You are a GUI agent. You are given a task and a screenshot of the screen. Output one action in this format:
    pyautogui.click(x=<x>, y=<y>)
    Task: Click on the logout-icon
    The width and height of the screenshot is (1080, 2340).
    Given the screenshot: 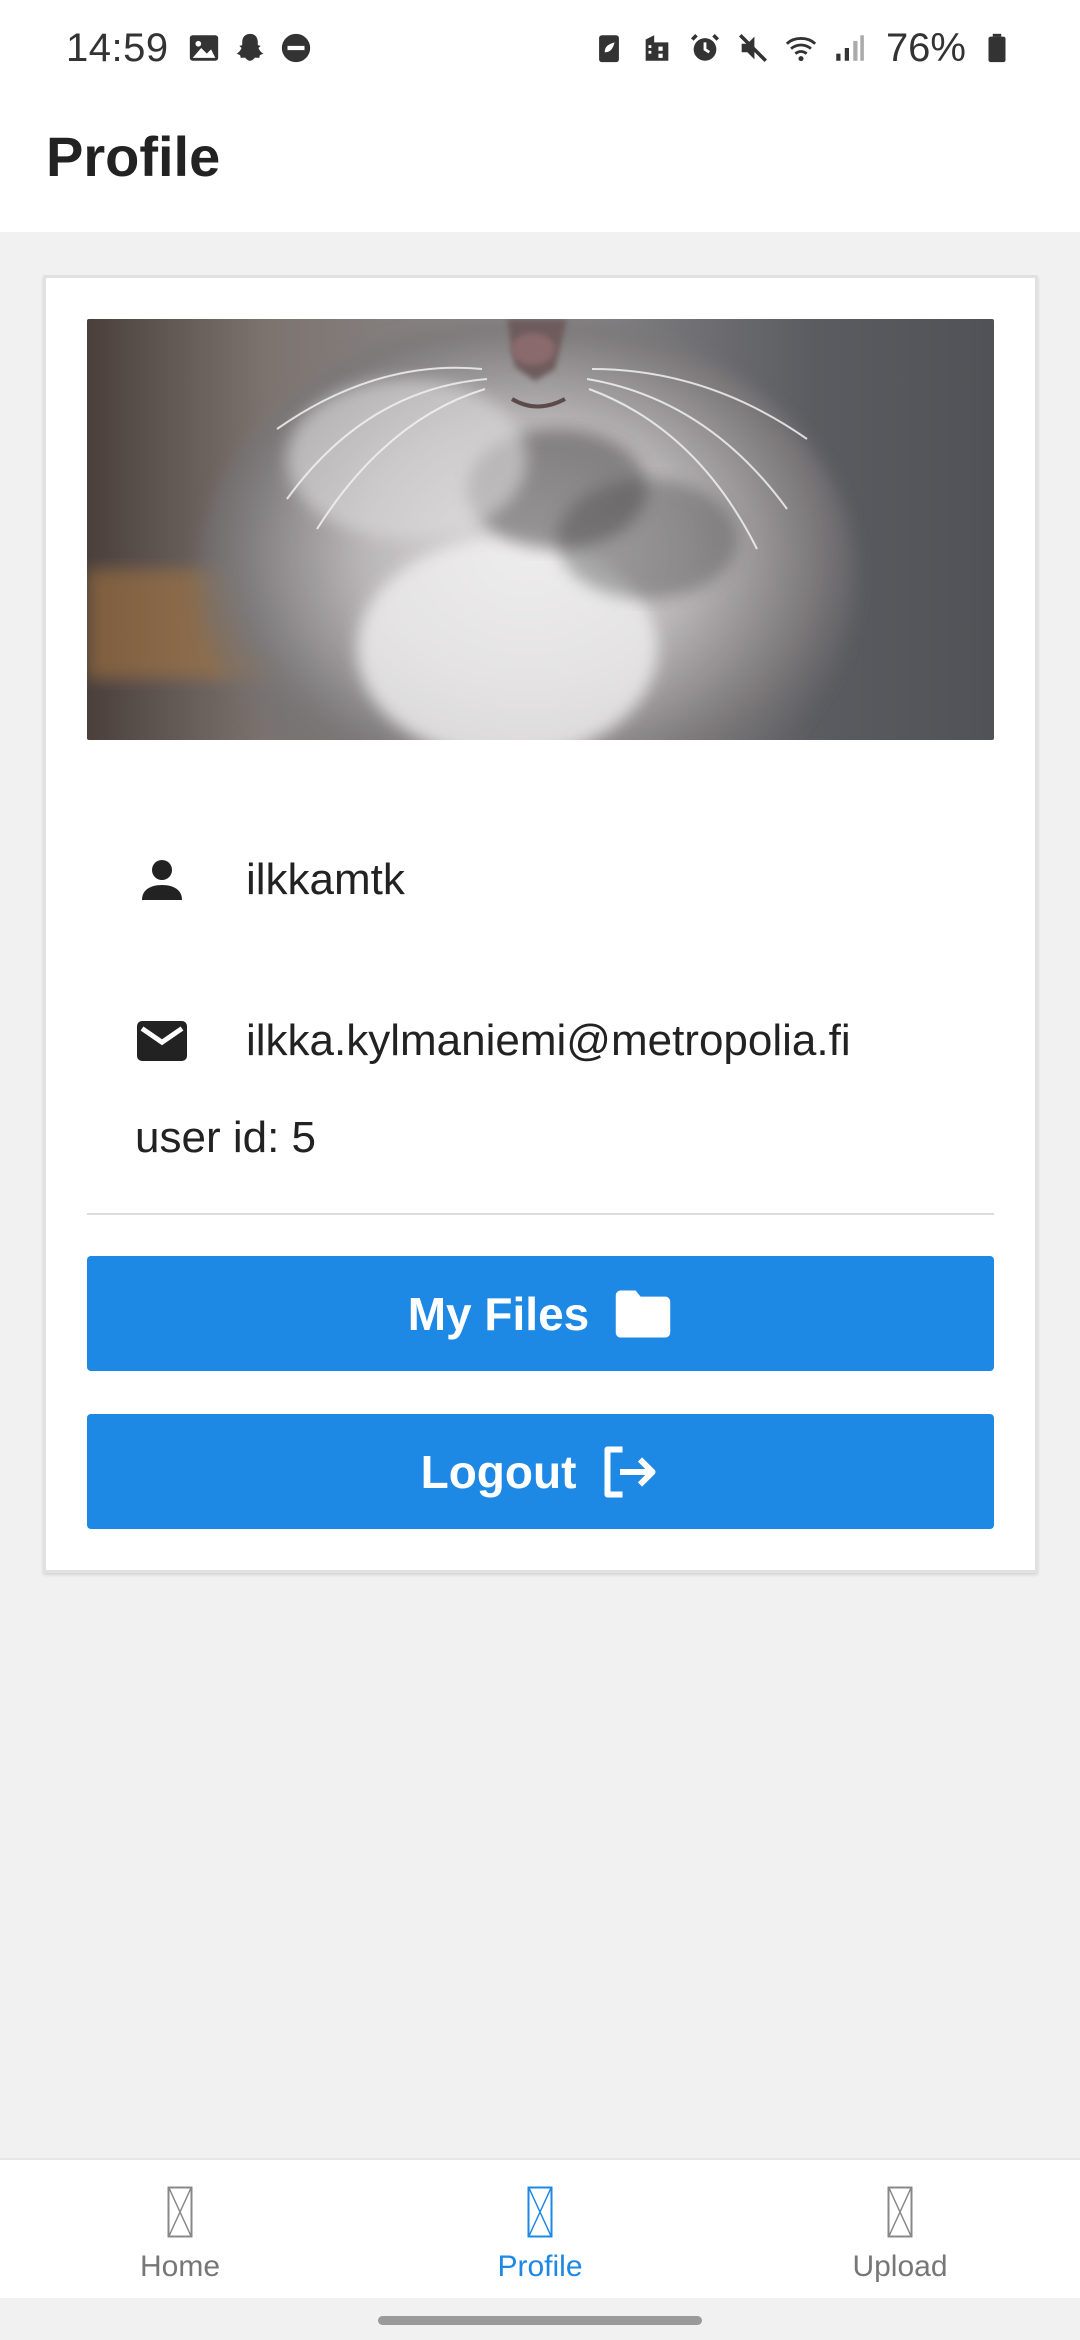 What is the action you would take?
    pyautogui.click(x=630, y=1472)
    